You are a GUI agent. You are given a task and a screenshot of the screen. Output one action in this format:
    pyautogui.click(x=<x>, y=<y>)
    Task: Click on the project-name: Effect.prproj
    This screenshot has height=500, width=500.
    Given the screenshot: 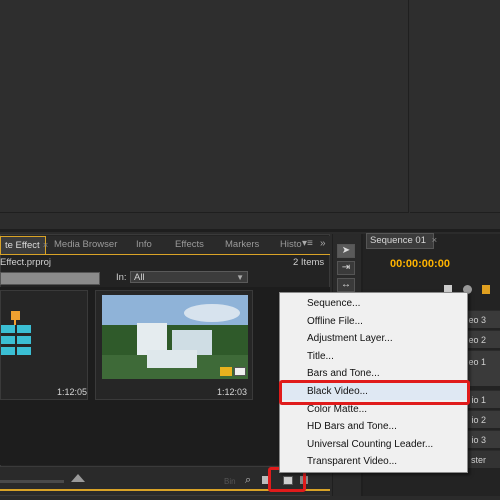 What is the action you would take?
    pyautogui.click(x=26, y=262)
    